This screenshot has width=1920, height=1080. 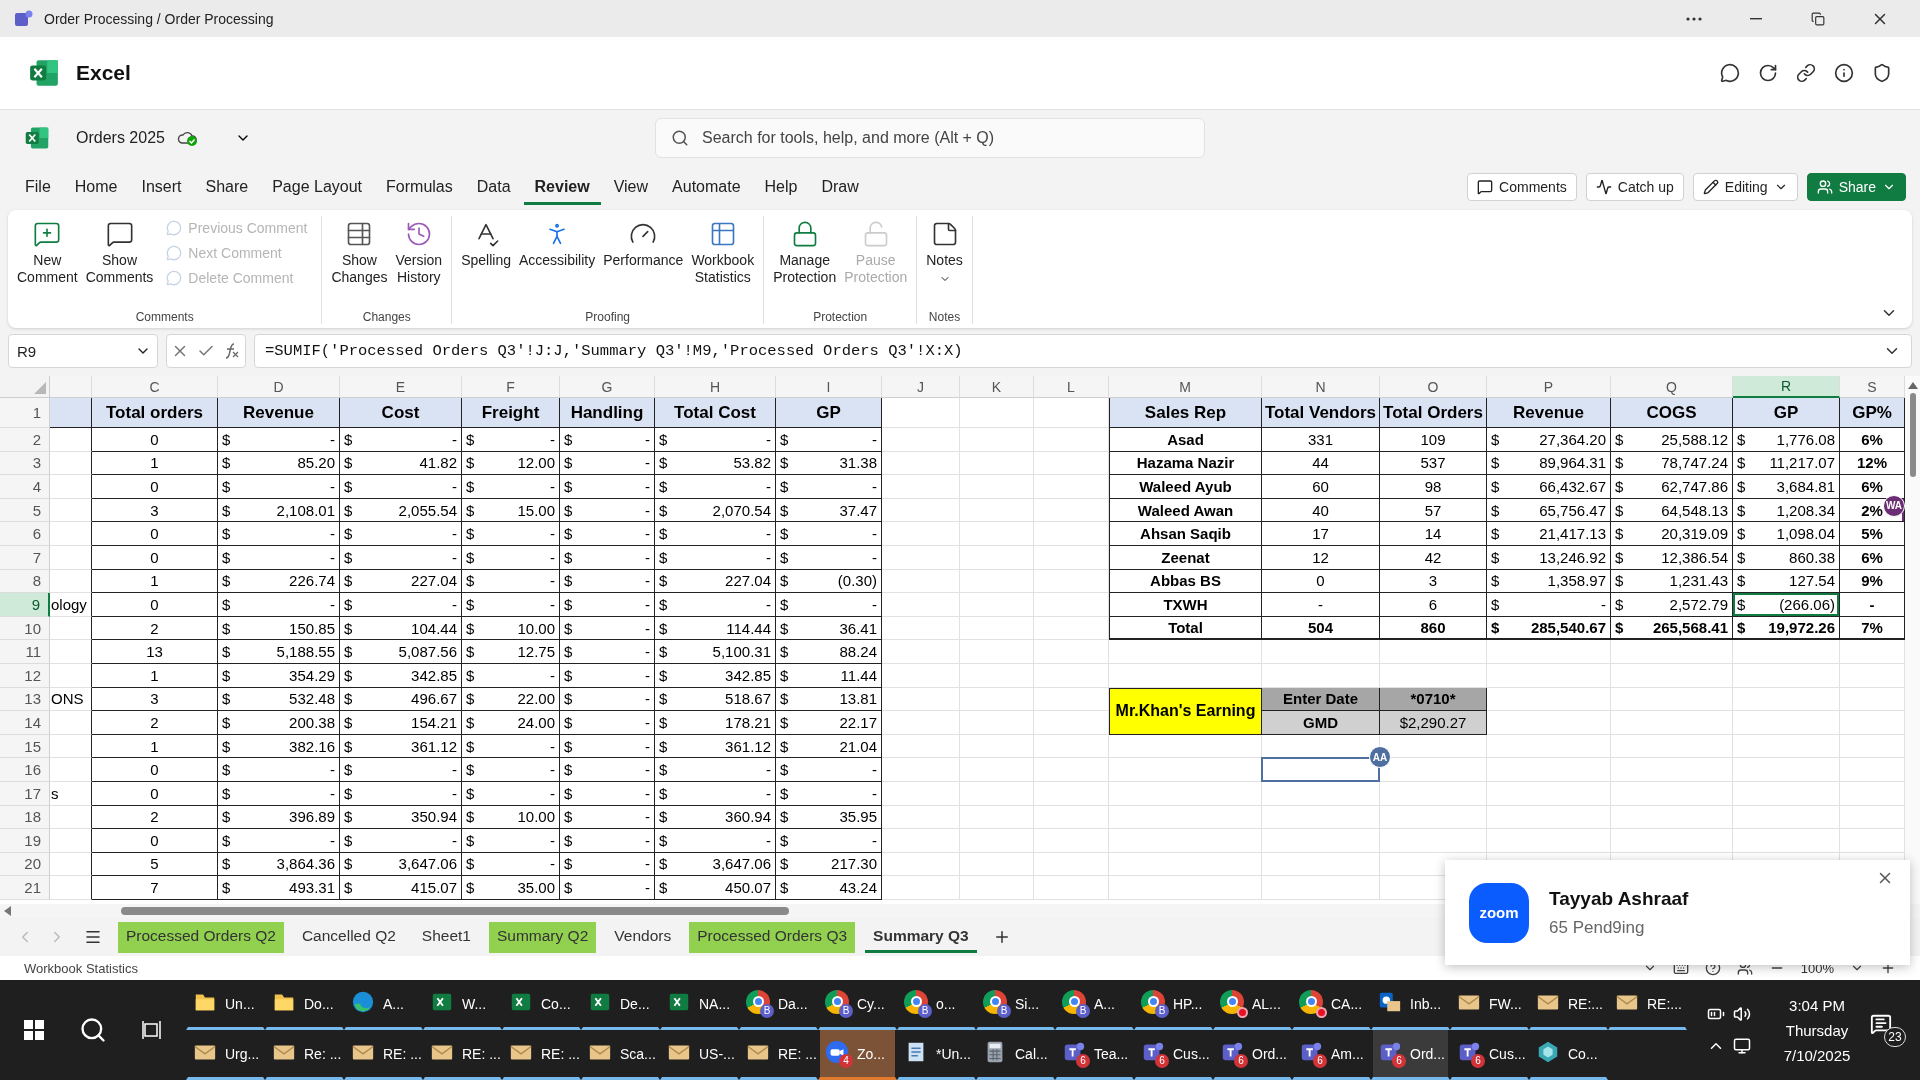 I want to click on row-header: 10, so click(x=25, y=628).